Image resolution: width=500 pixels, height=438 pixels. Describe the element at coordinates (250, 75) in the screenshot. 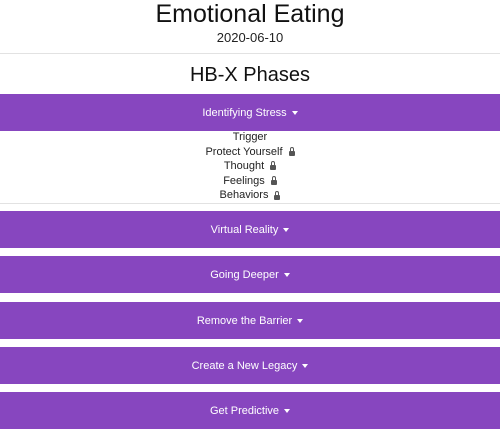

I see `section-title: HB-X Phases` at that location.